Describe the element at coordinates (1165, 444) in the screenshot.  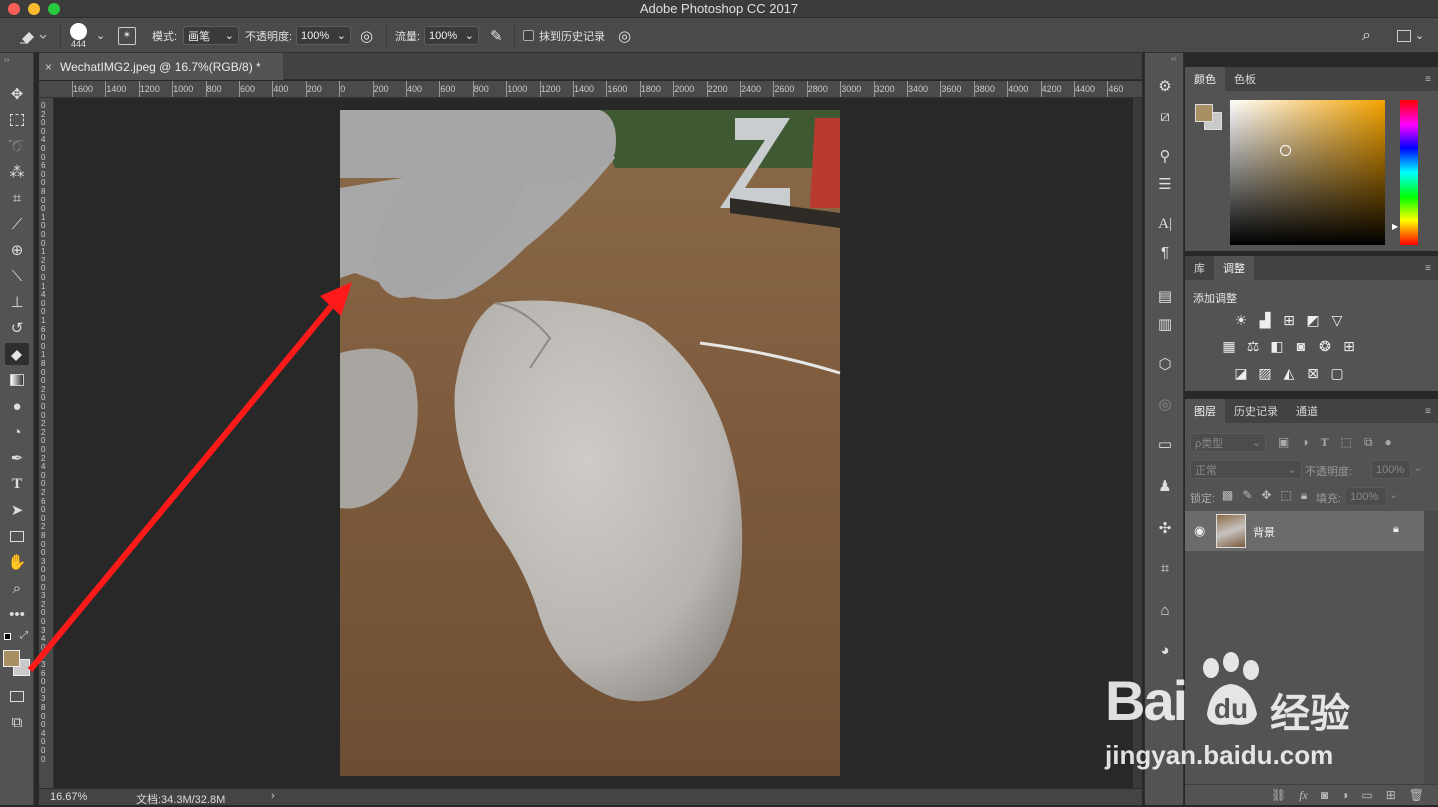
I see `layer-comps-icon: ▭` at that location.